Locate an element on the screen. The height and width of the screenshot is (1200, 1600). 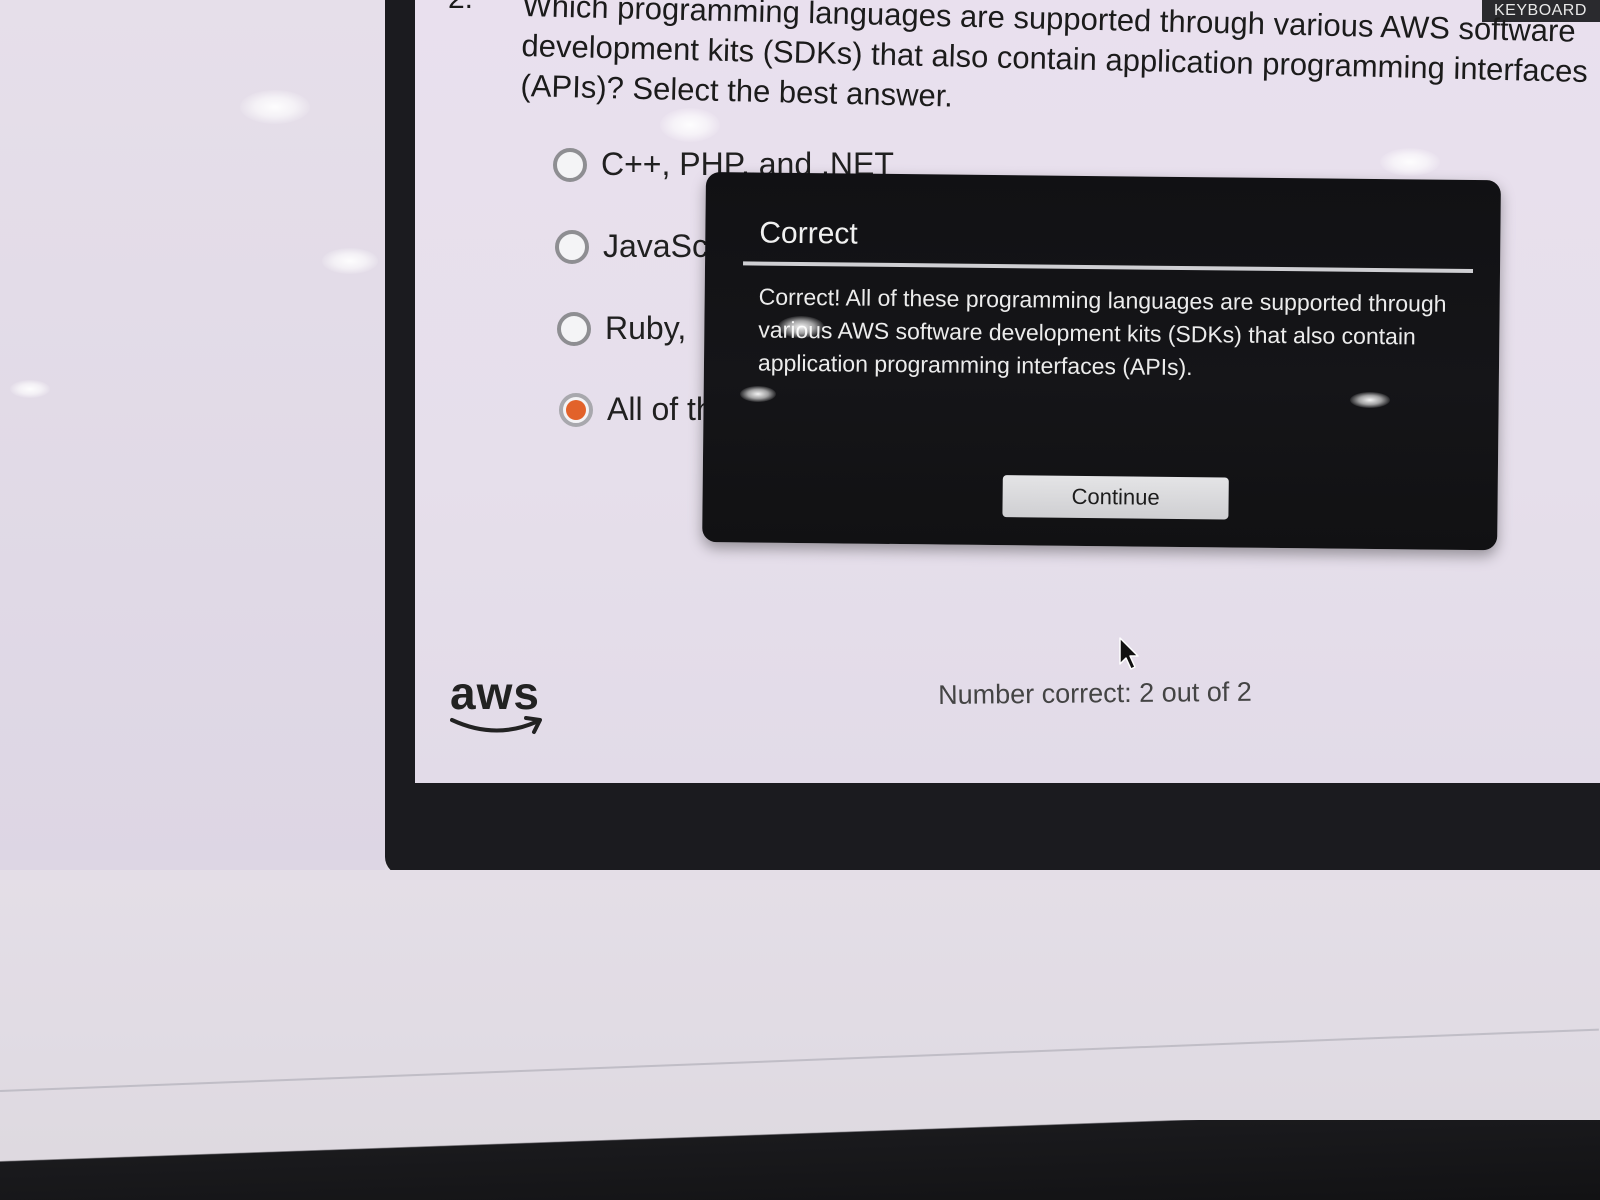
option-3: Ruby, is located at coordinates (621, 328).